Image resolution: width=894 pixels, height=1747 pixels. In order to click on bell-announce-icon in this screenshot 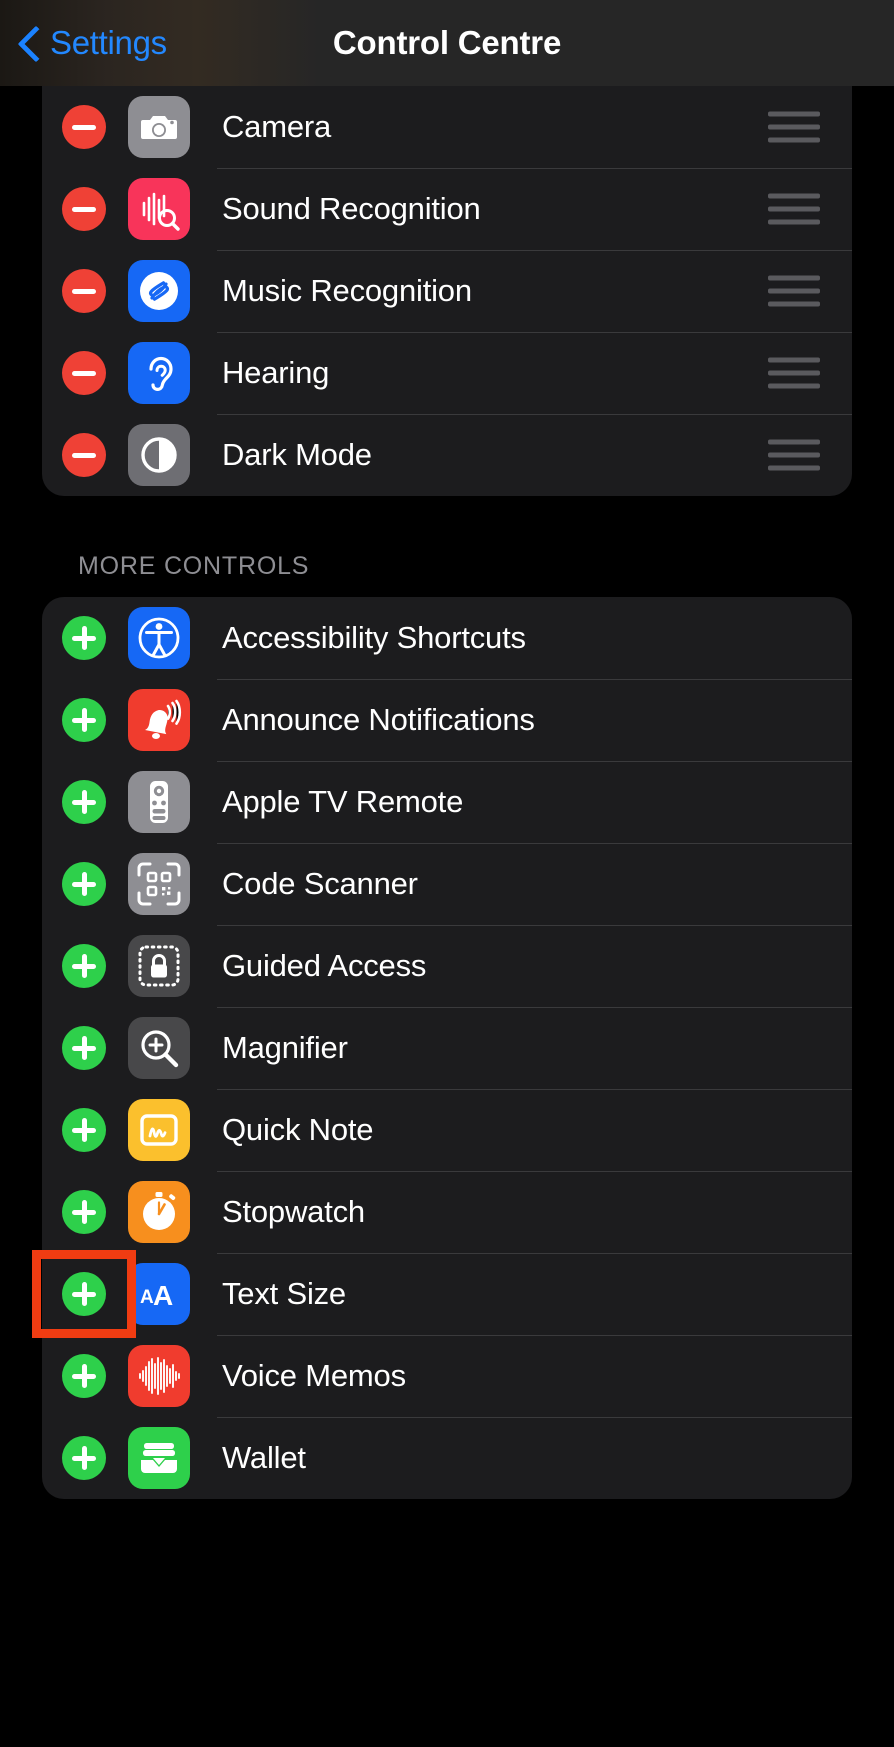, I will do `click(159, 720)`.